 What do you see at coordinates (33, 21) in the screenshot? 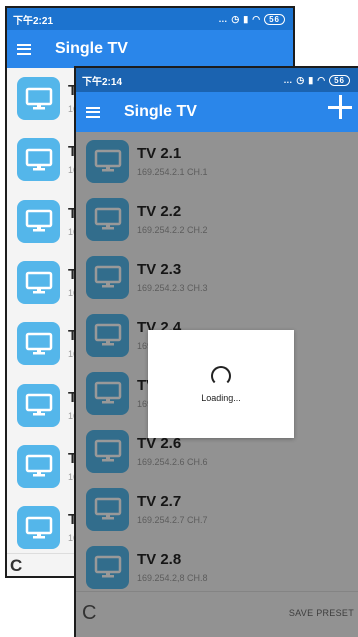
I see `status-time: 下午2:21` at bounding box center [33, 21].